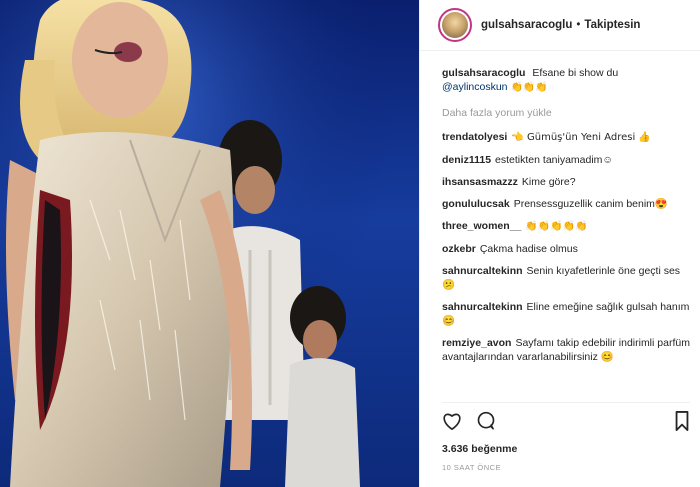 The image size is (700, 487). Describe the element at coordinates (528, 249) in the screenshot. I see `comment-text: Çakma hadise olmus` at that location.